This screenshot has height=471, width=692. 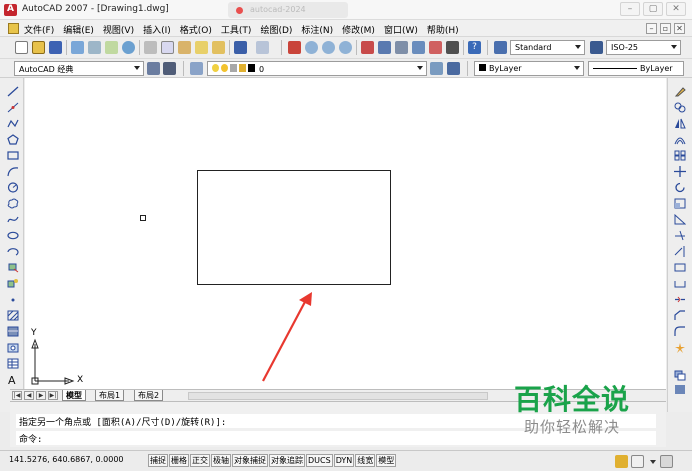 I want to click on osnap-toggle: 对象捕捉, so click(x=250, y=460).